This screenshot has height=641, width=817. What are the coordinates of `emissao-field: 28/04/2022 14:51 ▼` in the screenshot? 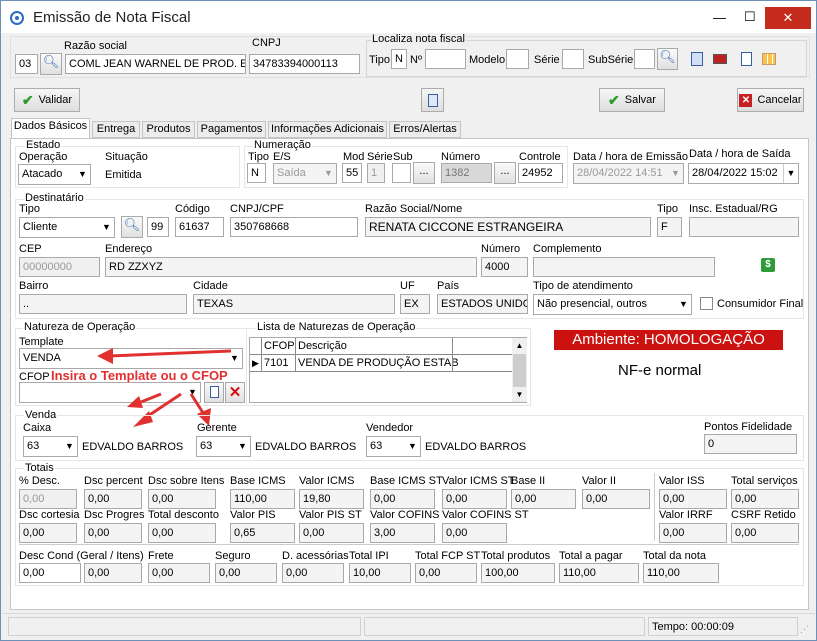 It's located at (628, 173).